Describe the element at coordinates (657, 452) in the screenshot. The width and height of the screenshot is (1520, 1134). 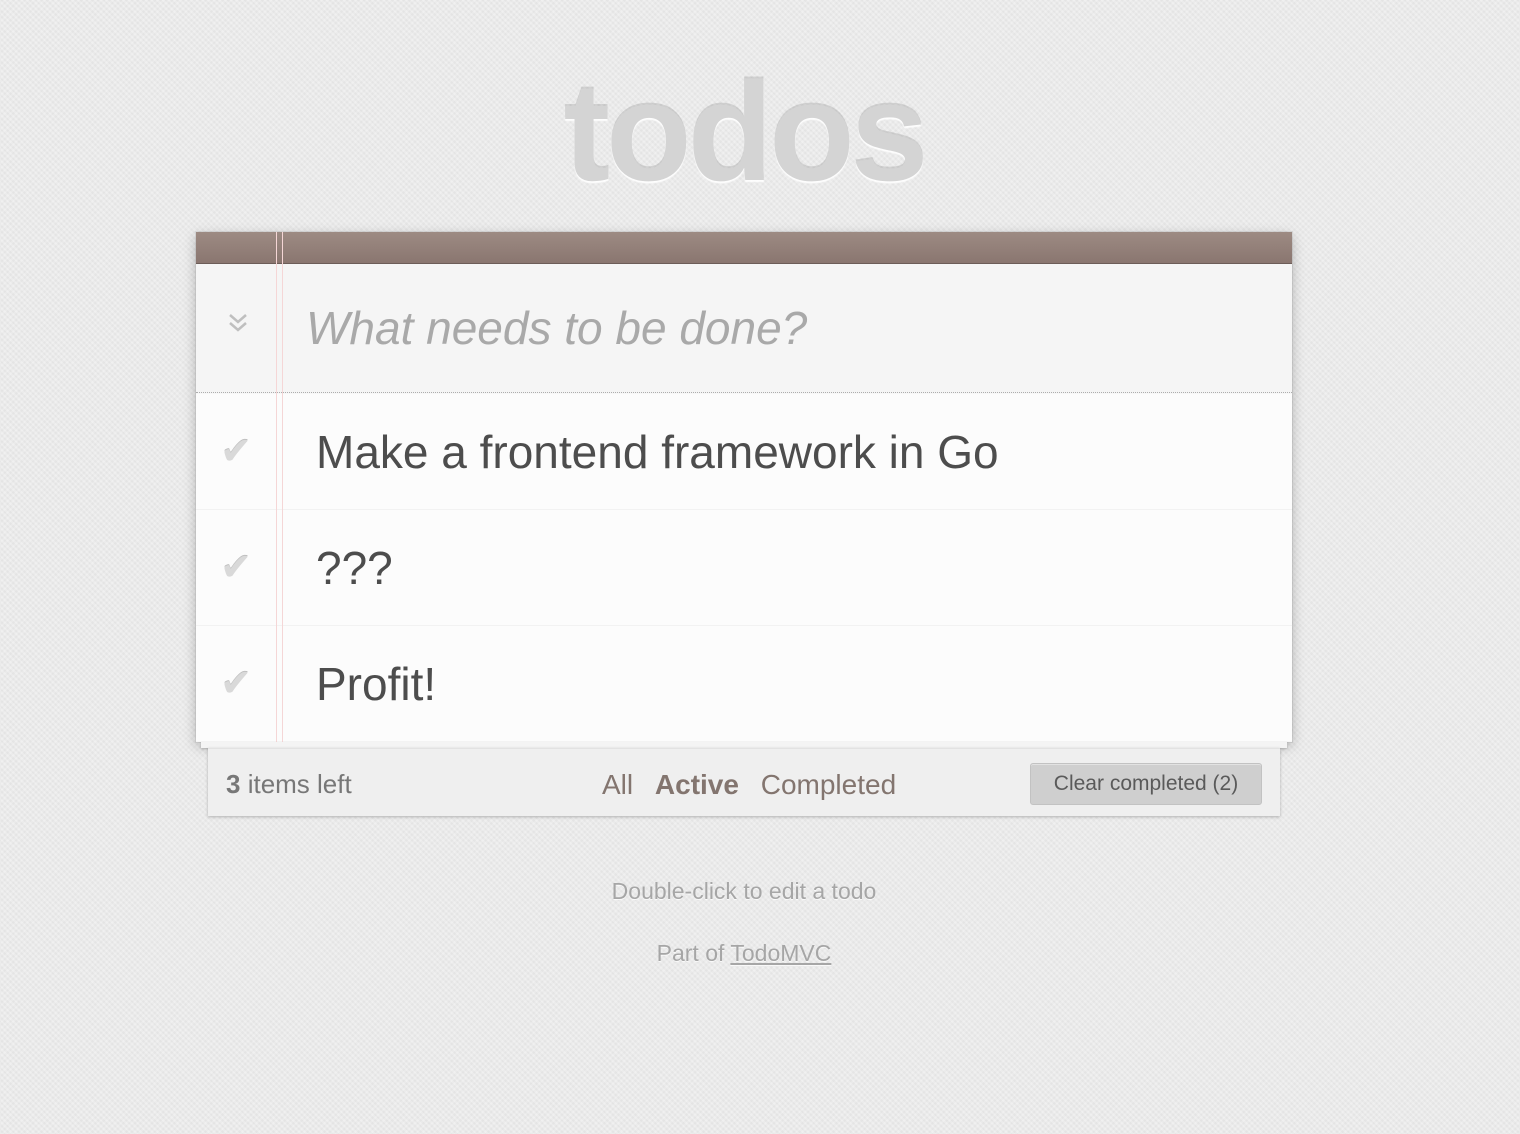
I see `todo-label: Make a frontend framework in Go` at that location.